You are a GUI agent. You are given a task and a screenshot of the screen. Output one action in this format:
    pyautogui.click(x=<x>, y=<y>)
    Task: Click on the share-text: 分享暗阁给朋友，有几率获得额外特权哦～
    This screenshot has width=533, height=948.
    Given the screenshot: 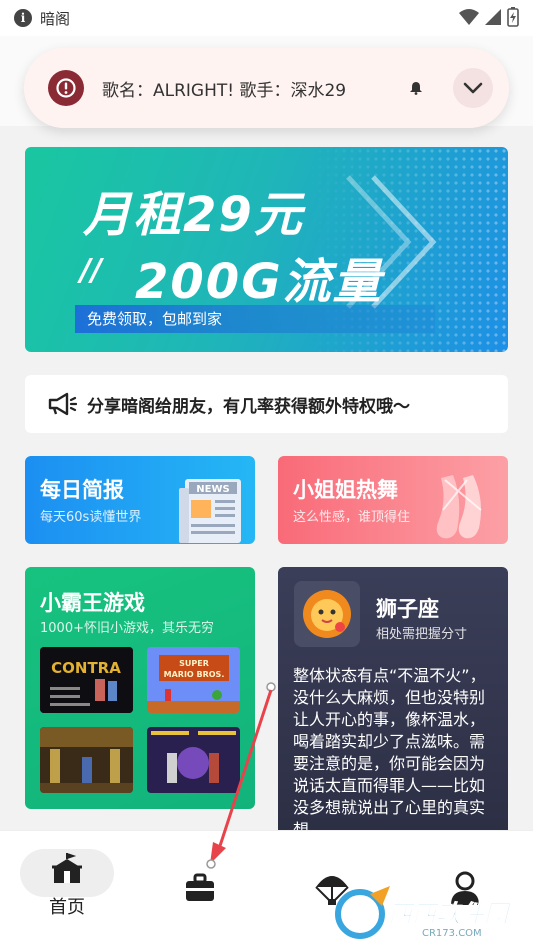 What is the action you would take?
    pyautogui.click(x=248, y=406)
    